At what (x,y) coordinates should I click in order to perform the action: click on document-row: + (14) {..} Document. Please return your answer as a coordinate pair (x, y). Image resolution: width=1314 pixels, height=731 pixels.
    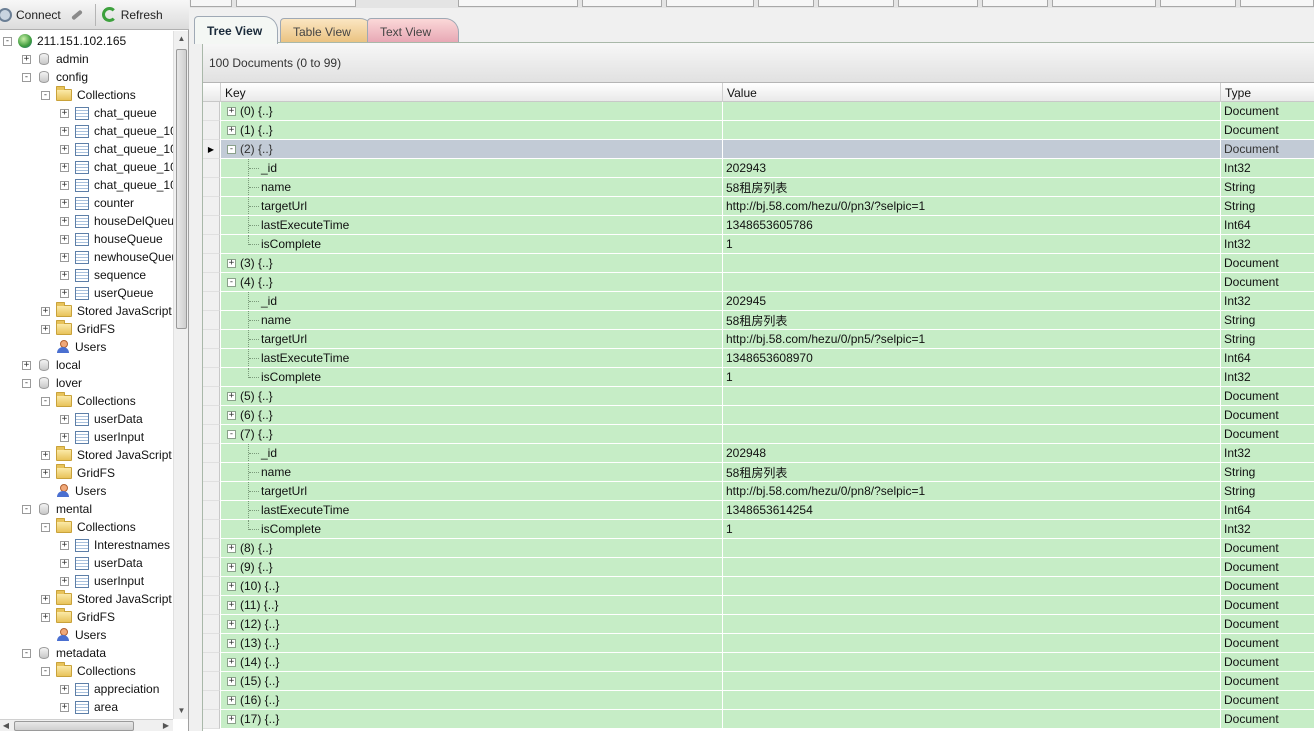
    Looking at the image, I should click on (758, 662).